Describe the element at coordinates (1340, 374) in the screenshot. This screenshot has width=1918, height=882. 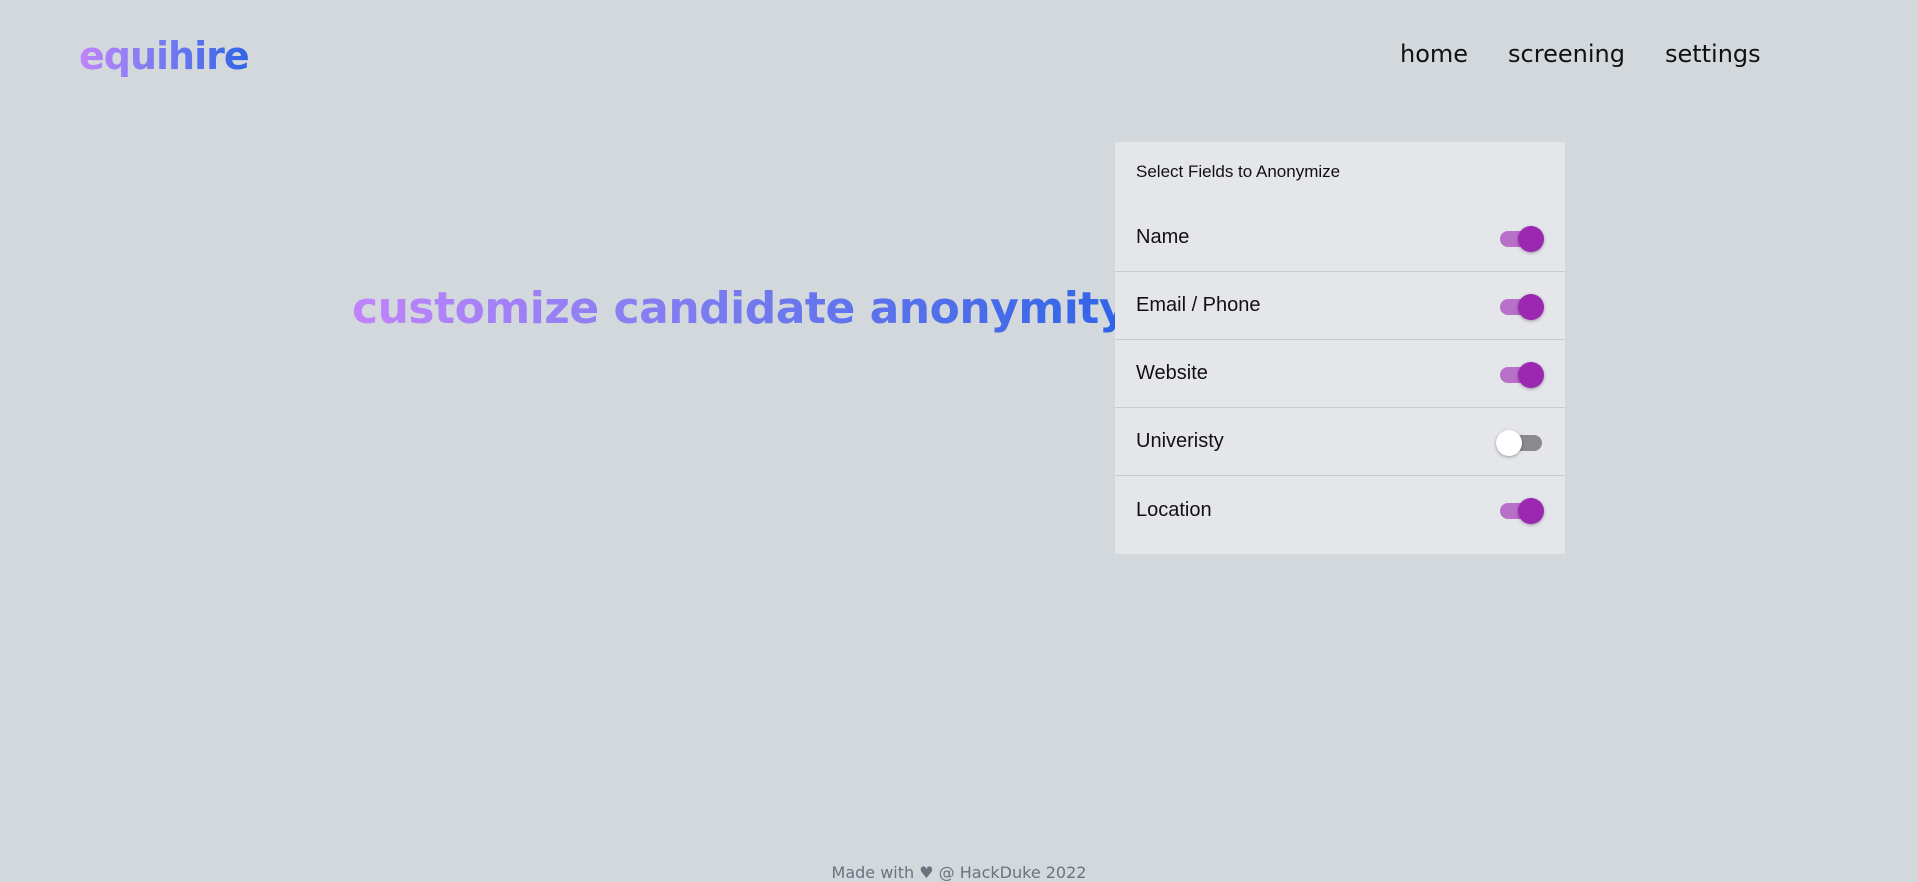
I see `field-row-website: Website` at that location.